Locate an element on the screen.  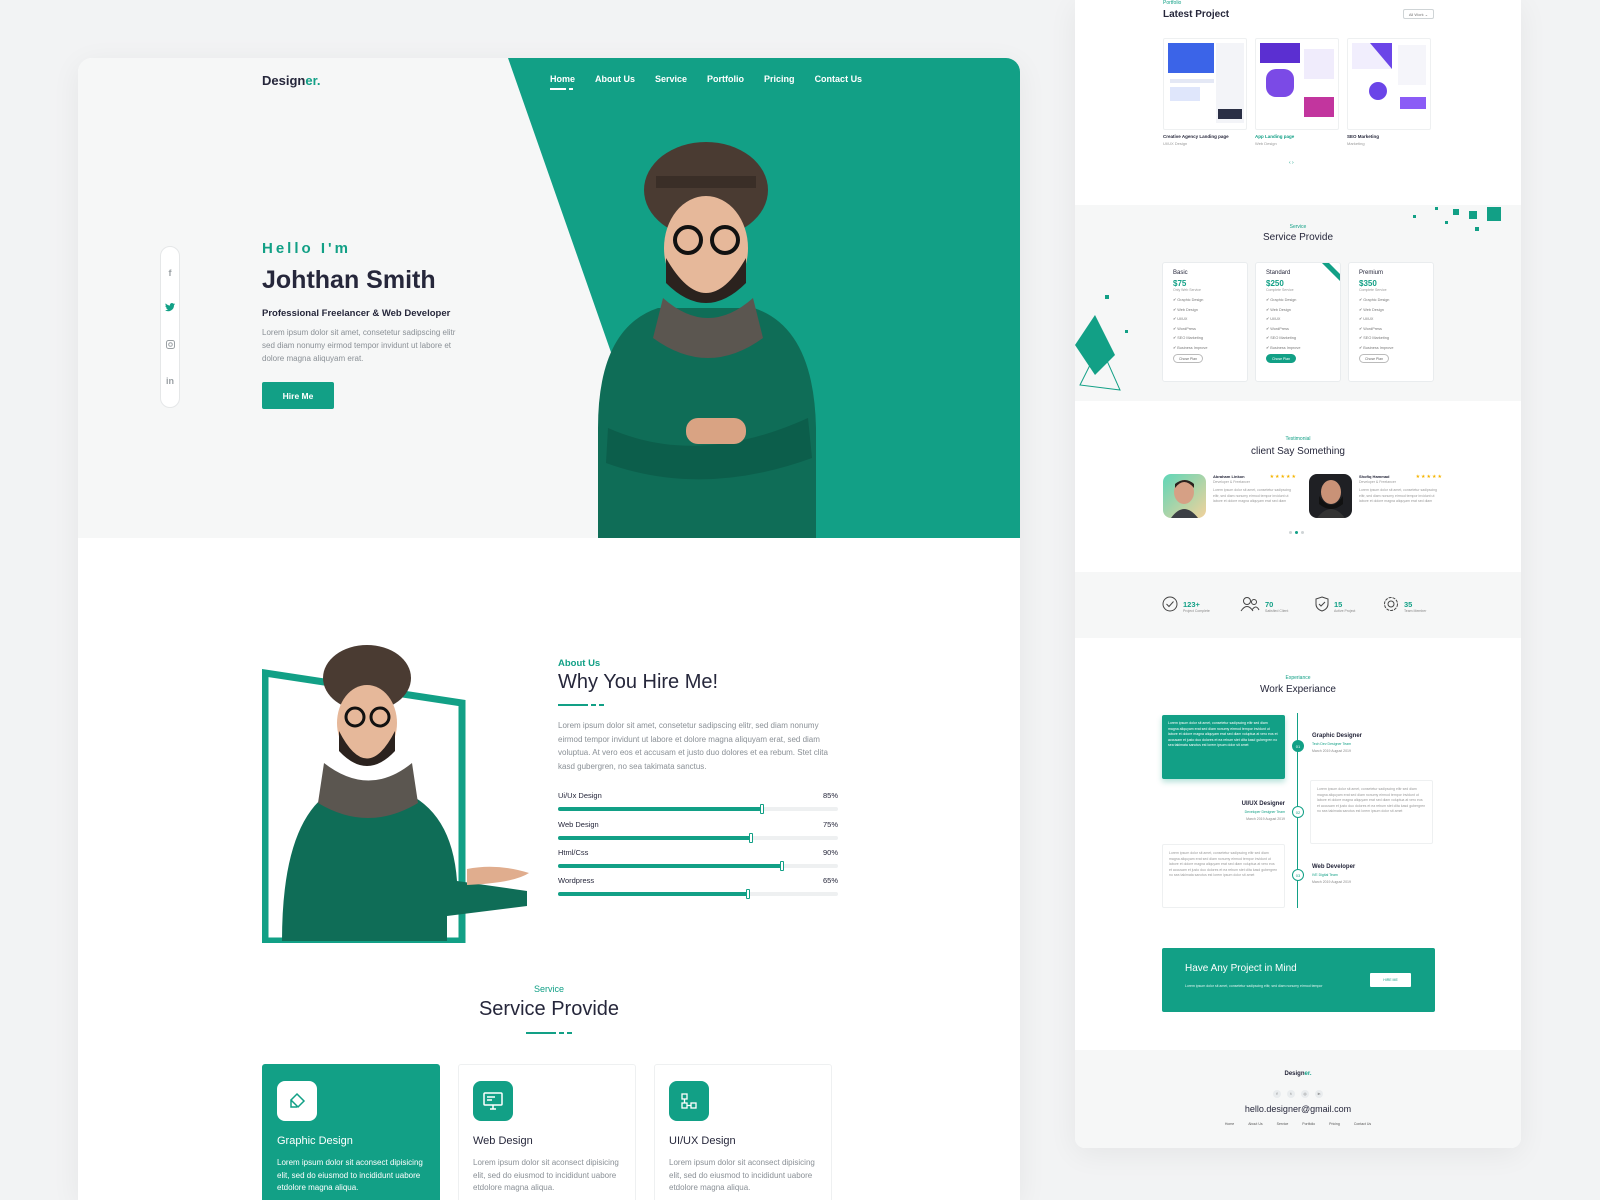
timeline-role: Graphic Designer is located at coordinates (1337, 736).